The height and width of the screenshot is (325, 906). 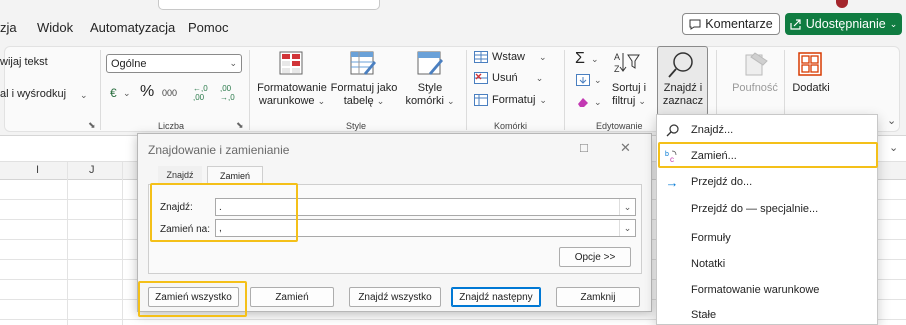 What do you see at coordinates (617, 69) in the screenshot?
I see `svg-text: Z` at bounding box center [617, 69].